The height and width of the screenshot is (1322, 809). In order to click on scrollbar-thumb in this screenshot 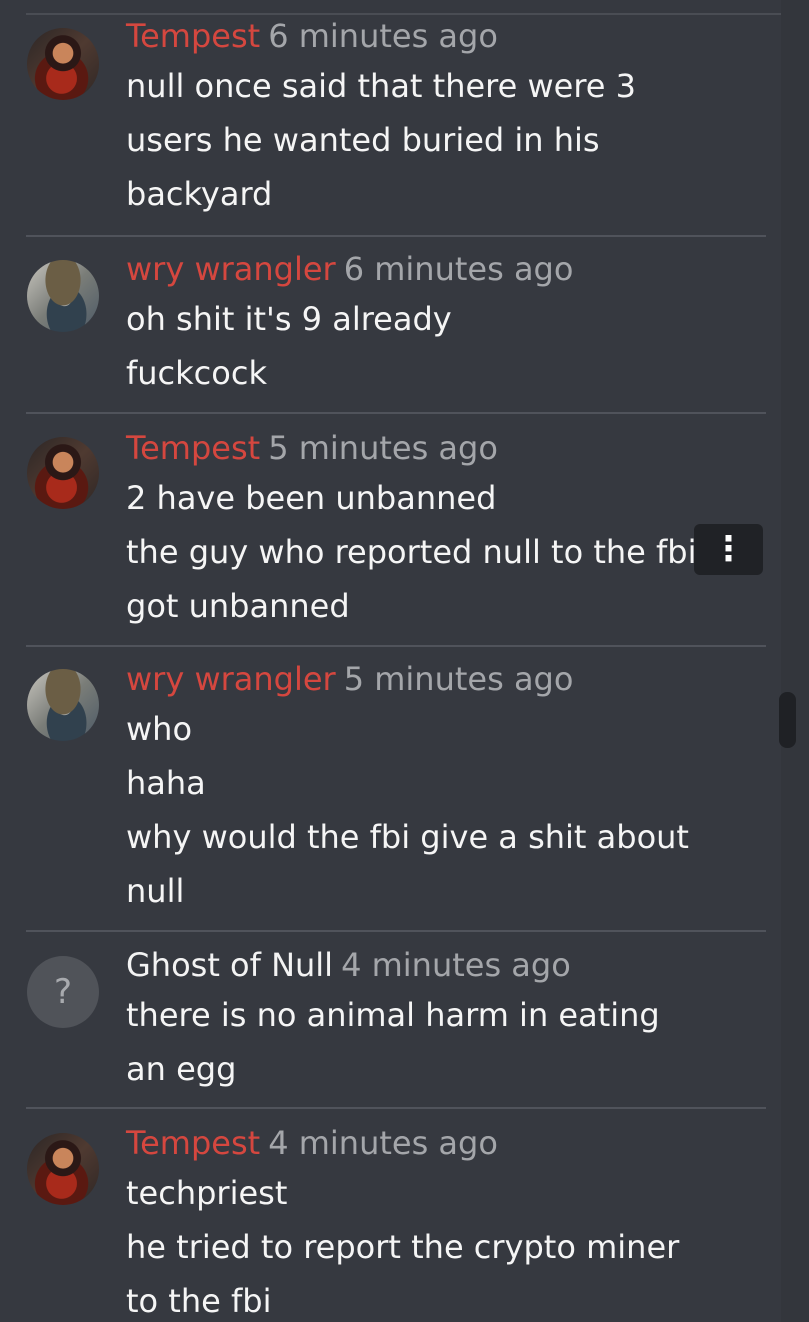, I will do `click(787, 720)`.